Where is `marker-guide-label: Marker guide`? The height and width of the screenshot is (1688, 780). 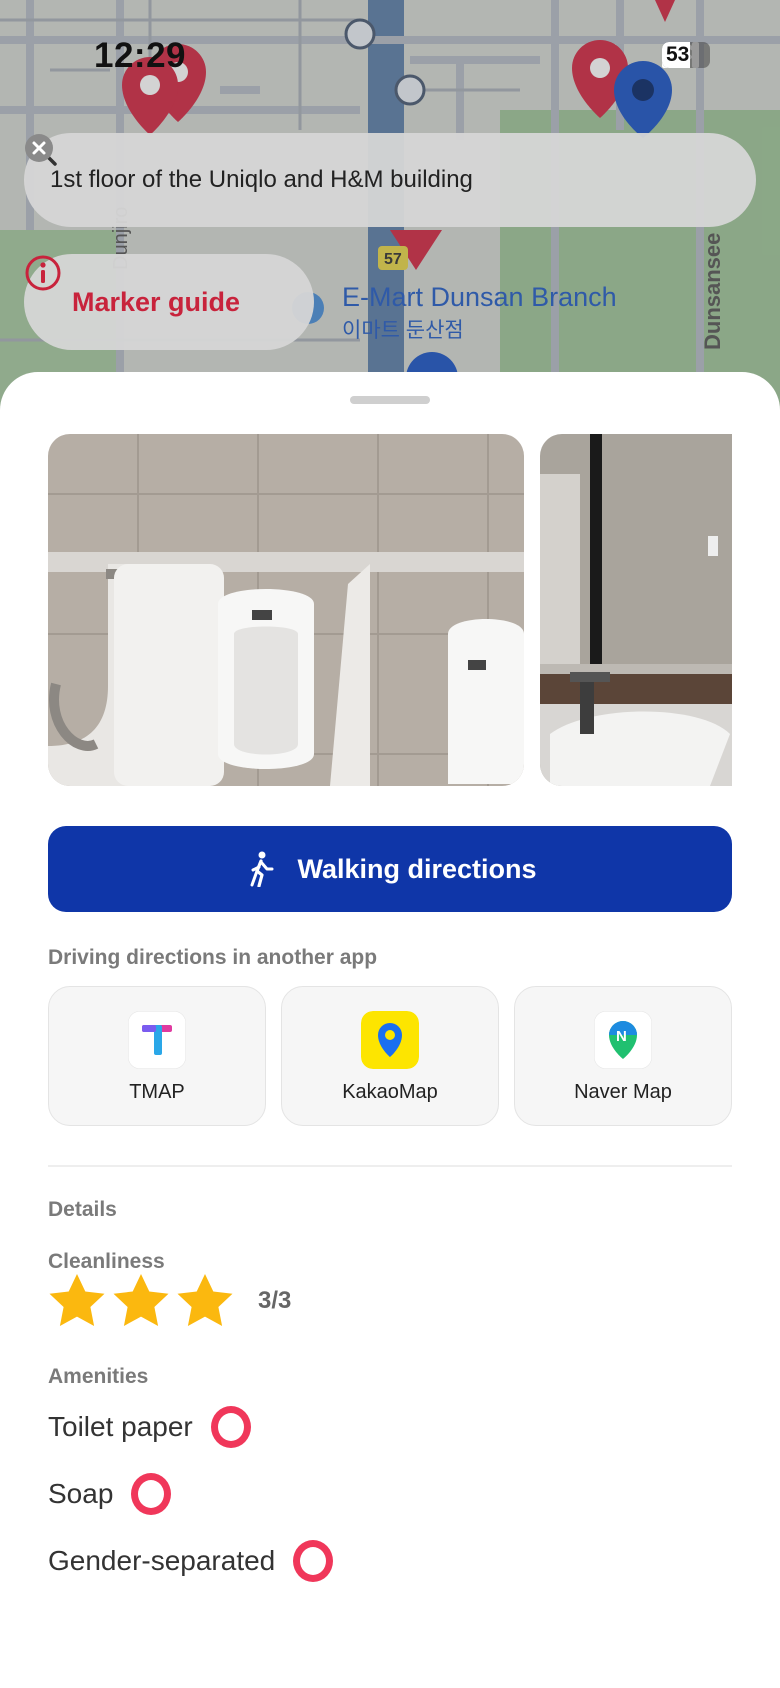
marker-guide-label: Marker guide is located at coordinates (156, 301).